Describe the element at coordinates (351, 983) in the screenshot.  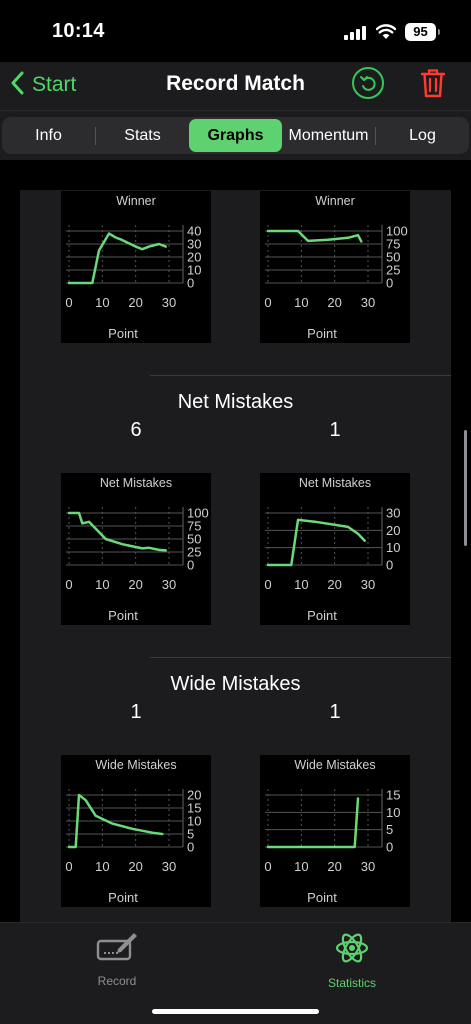
I see `tab-statistics-label: Statistics` at that location.